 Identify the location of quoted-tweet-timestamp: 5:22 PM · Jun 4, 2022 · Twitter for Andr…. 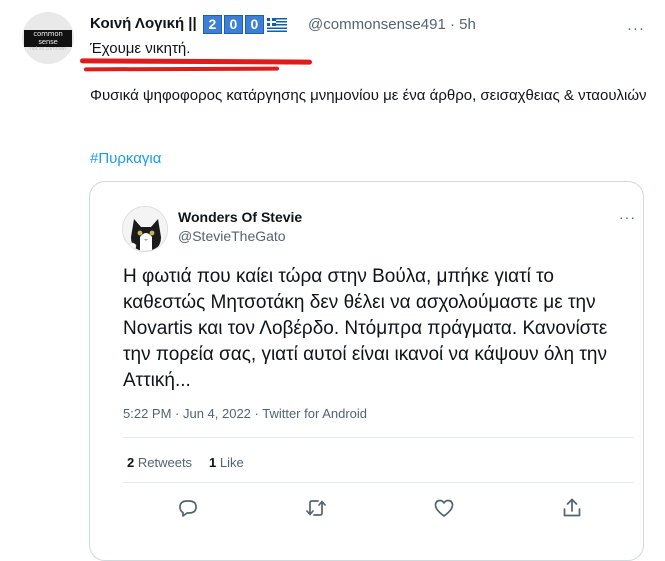
(245, 413).